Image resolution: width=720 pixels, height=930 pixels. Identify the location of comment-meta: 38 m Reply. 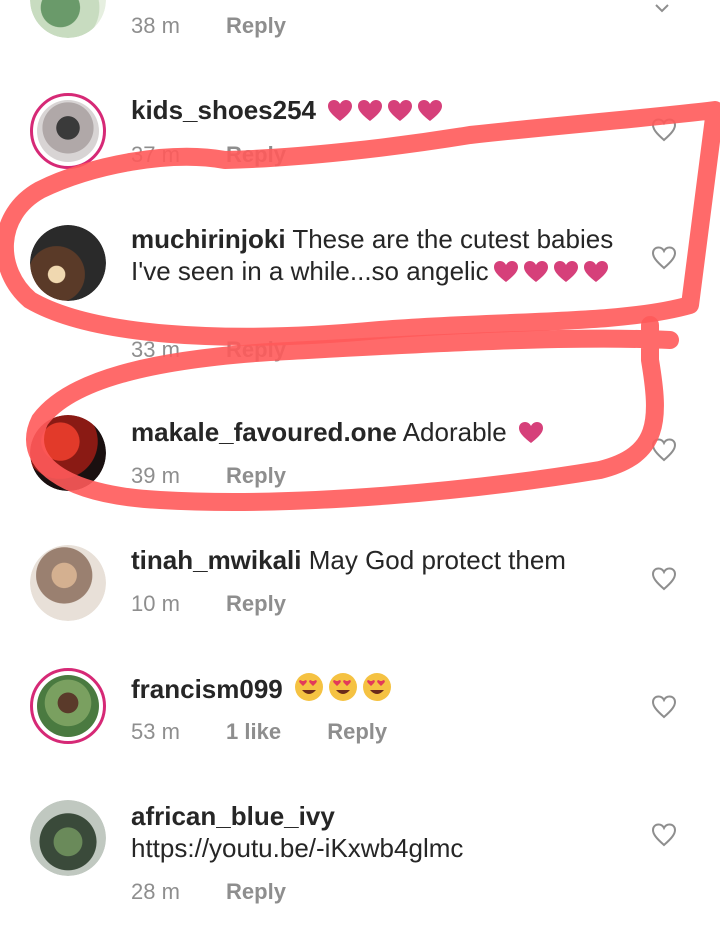
(208, 26).